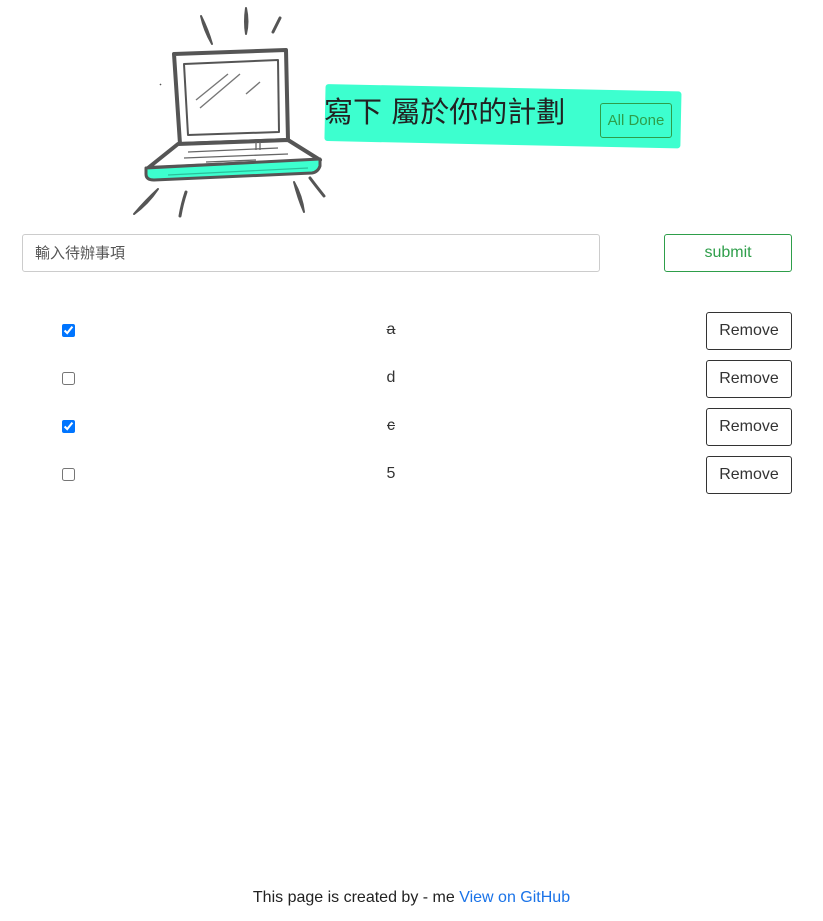 Image resolution: width=823 pixels, height=921 pixels. What do you see at coordinates (728, 253) in the screenshot?
I see `submit-button: submit` at bounding box center [728, 253].